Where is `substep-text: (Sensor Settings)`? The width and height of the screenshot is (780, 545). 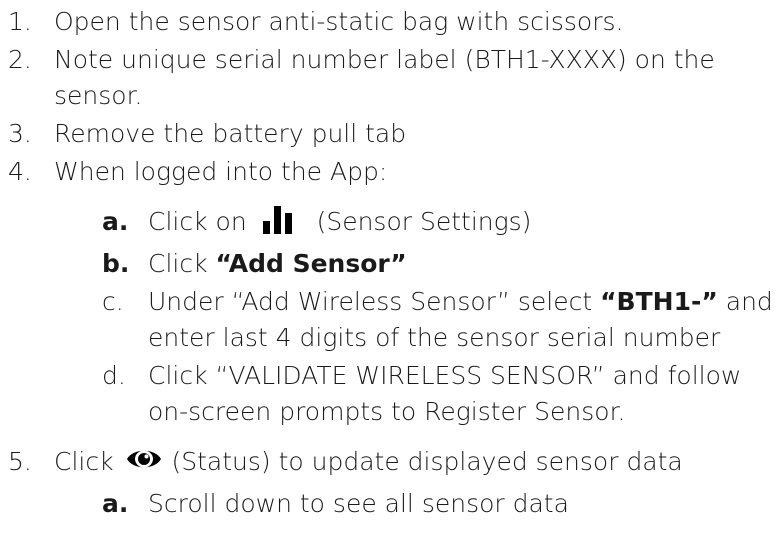 substep-text: (Sensor Settings) is located at coordinates (424, 221).